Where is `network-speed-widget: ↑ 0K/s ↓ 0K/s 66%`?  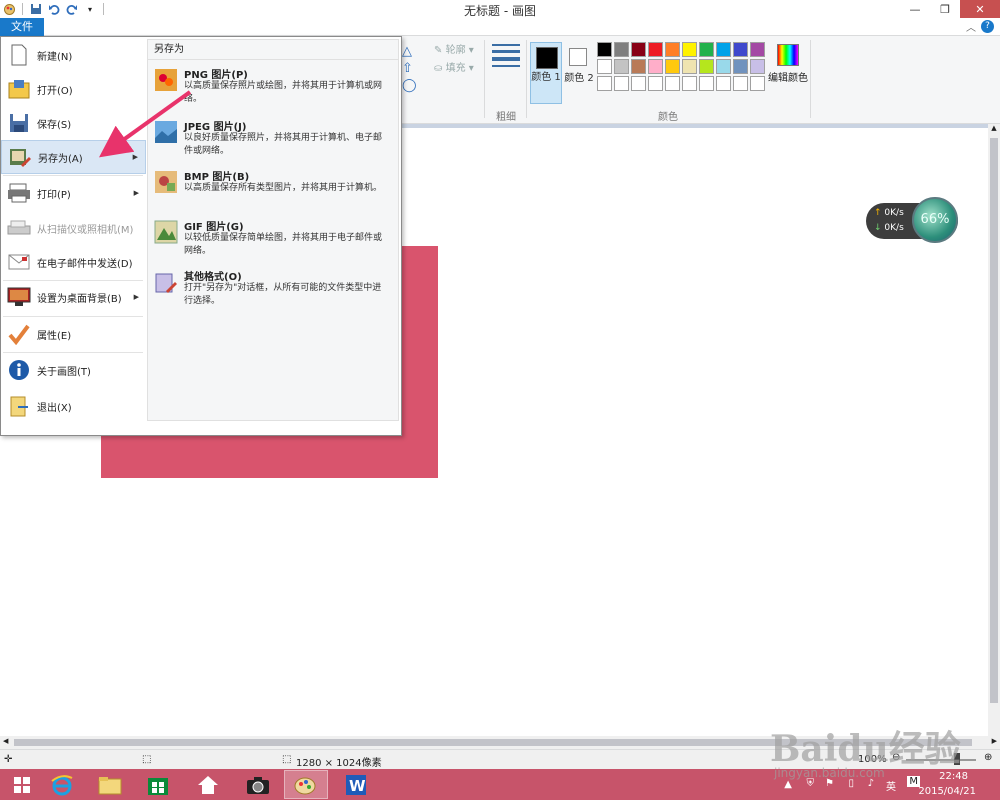
network-speed-widget: ↑ 0K/s ↓ 0K/s 66% is located at coordinates (912, 220).